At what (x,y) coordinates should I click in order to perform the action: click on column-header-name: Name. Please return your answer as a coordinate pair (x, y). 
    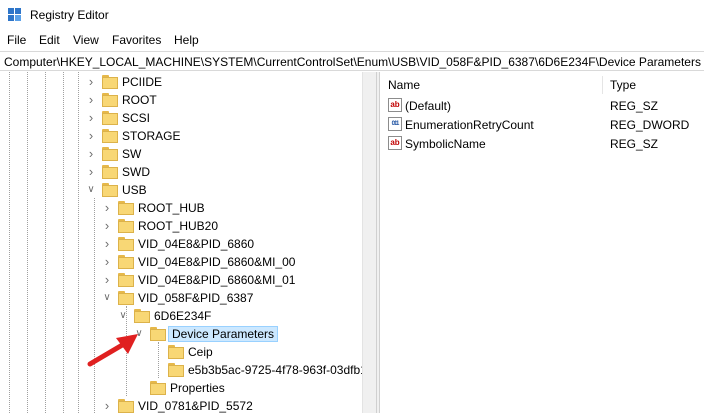
    Looking at the image, I should click on (404, 85).